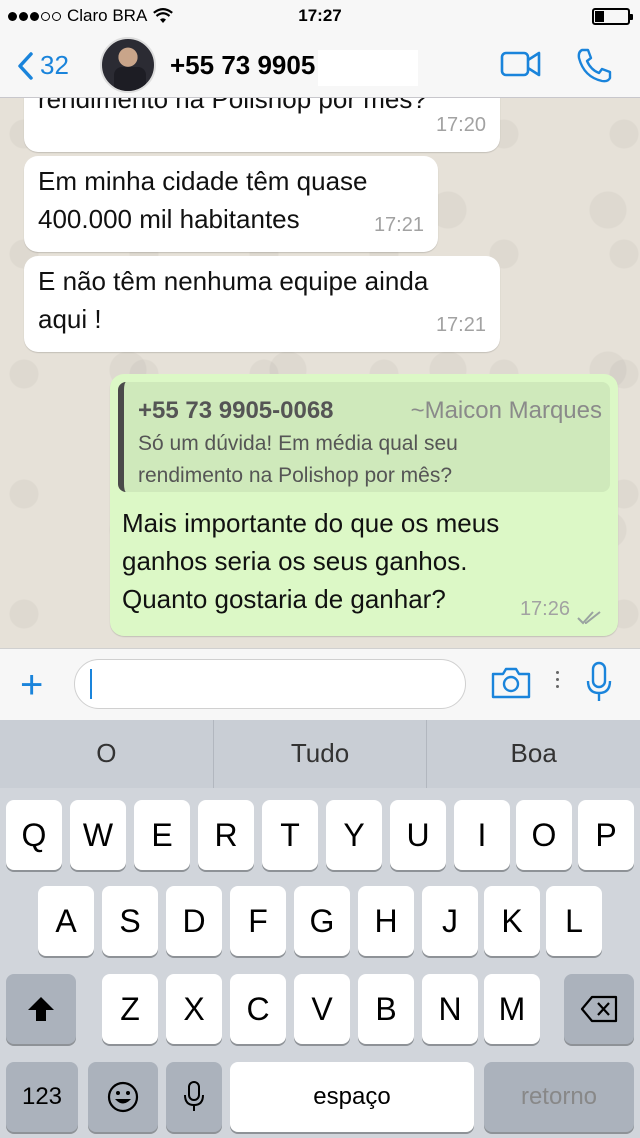 This screenshot has width=640, height=1138. What do you see at coordinates (31, 685) in the screenshot?
I see `attach-plus-icon: +` at bounding box center [31, 685].